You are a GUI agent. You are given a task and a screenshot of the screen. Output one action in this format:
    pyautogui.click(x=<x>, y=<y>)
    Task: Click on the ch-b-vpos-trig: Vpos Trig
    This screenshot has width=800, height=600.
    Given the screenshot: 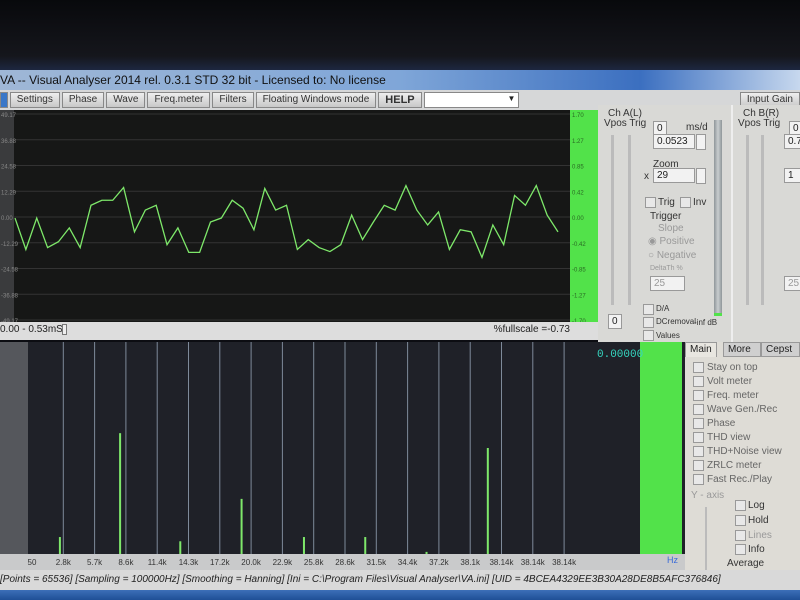 What is the action you would take?
    pyautogui.click(x=759, y=123)
    